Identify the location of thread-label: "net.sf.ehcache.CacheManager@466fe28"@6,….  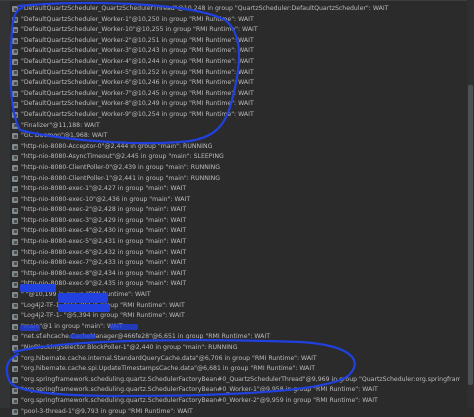
(146, 337).